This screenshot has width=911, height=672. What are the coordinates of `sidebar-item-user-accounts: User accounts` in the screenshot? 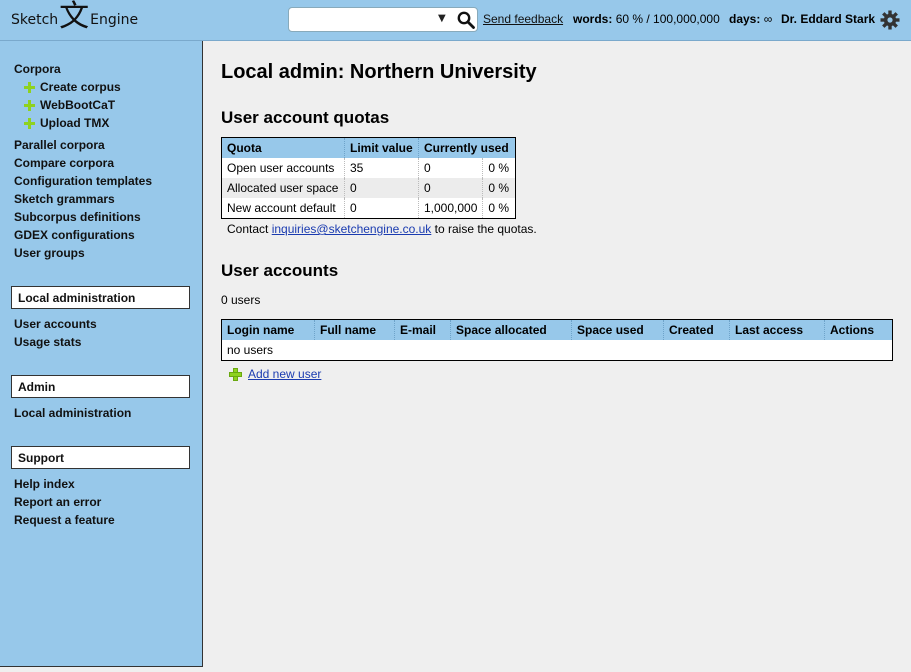 It's located at (55, 324).